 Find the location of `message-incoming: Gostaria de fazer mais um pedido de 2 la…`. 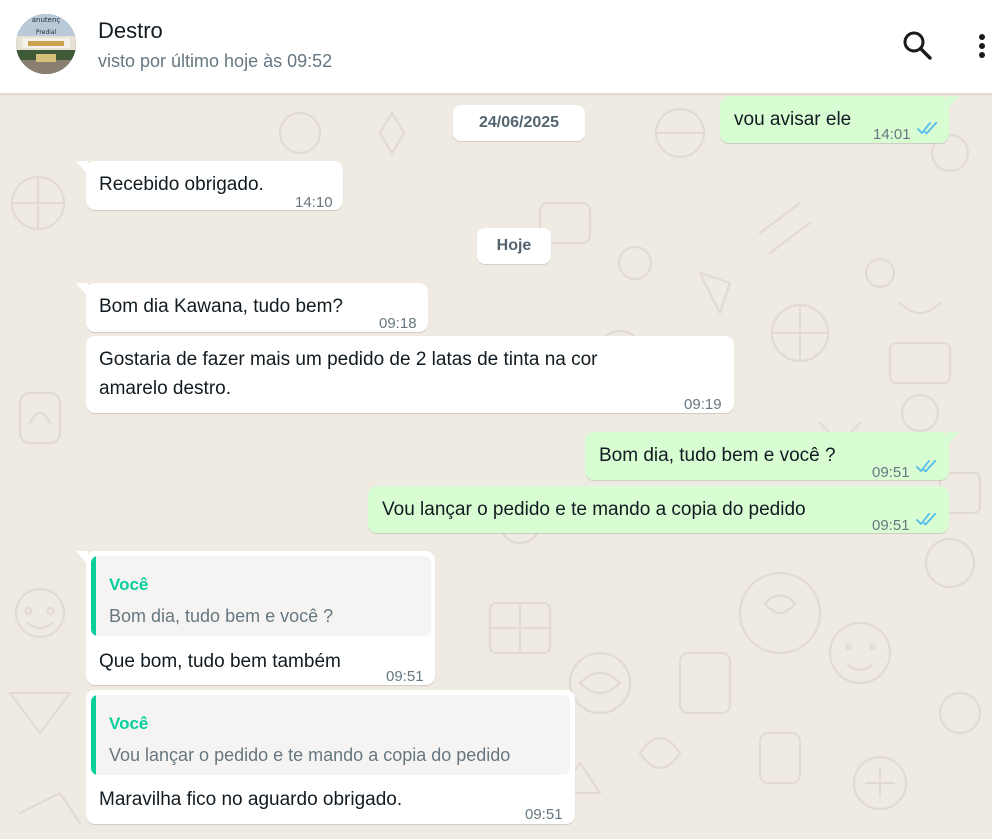

message-incoming: Gostaria de fazer mais um pedido de 2 la… is located at coordinates (410, 374).